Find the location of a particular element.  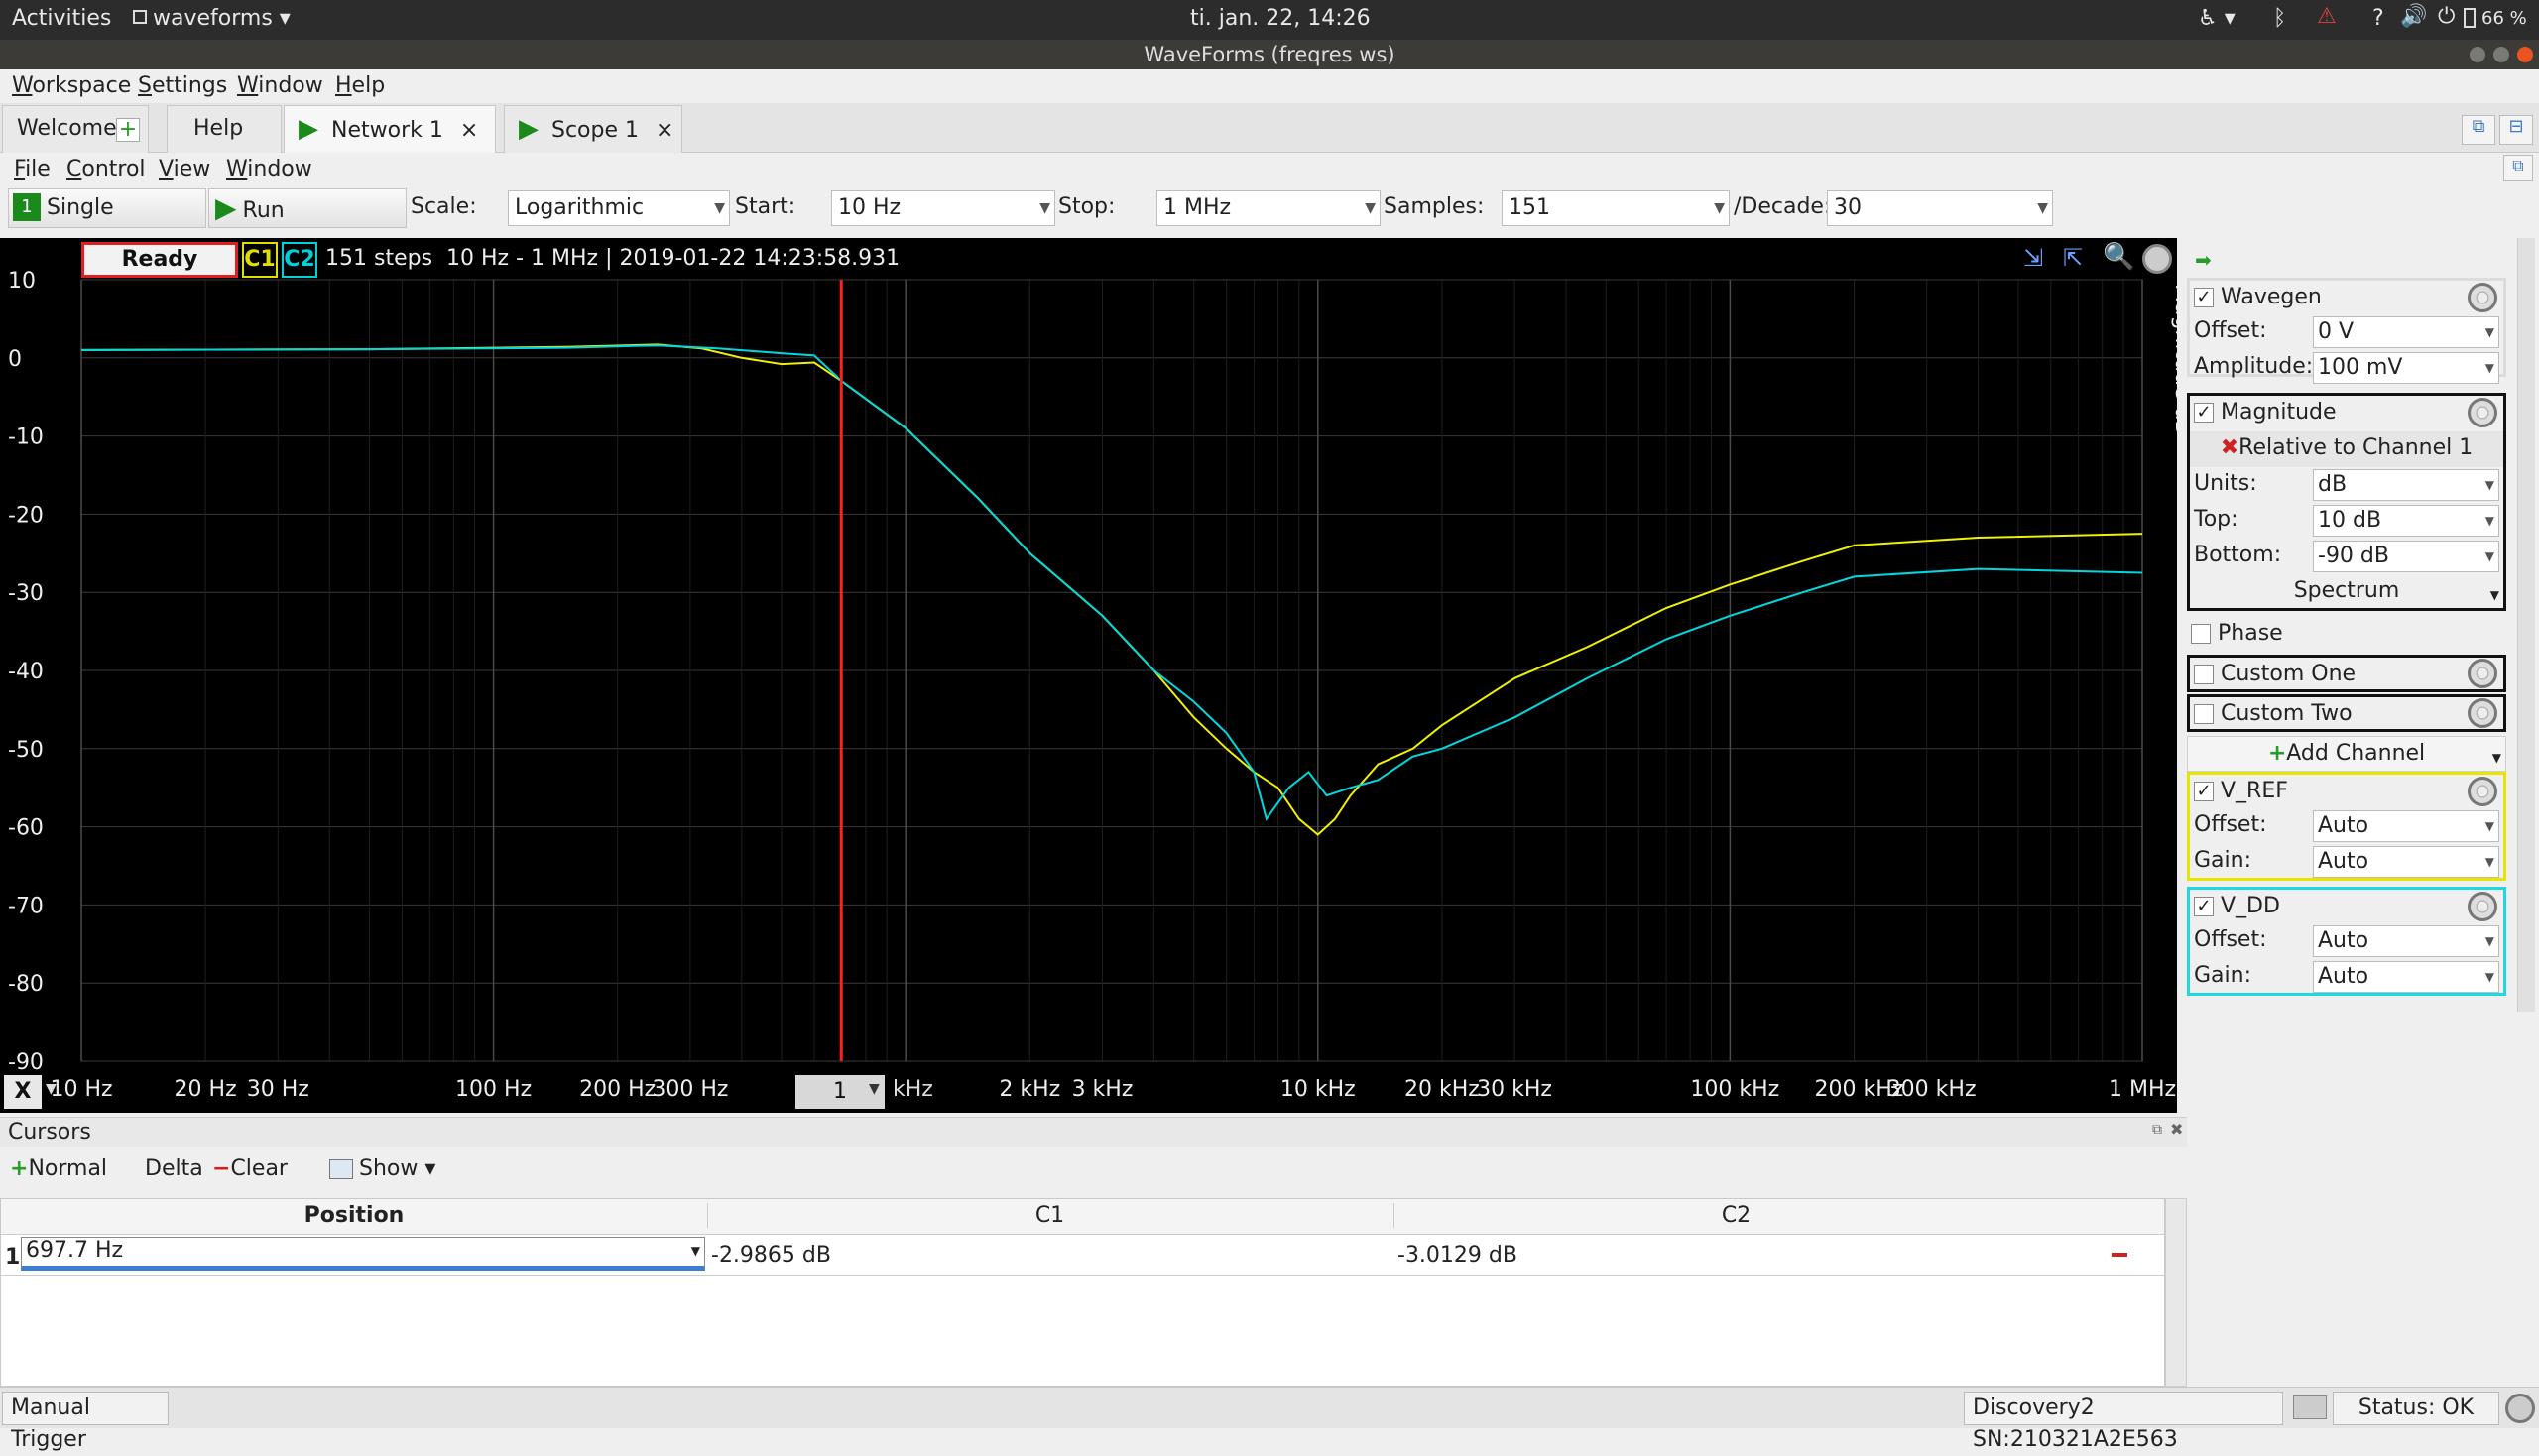

add-channel-button: +Add Channel ▼ is located at coordinates (2346, 754).